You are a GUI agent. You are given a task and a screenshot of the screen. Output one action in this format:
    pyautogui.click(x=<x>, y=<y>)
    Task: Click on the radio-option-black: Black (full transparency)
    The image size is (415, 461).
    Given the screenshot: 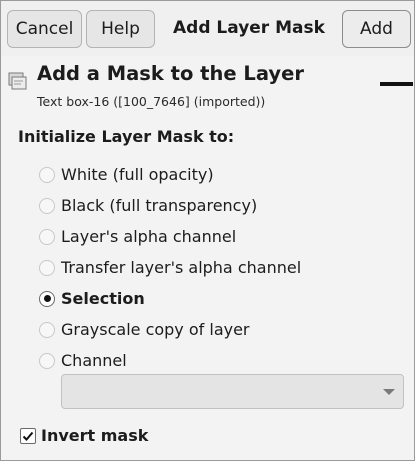 What is the action you would take?
    pyautogui.click(x=219, y=205)
    